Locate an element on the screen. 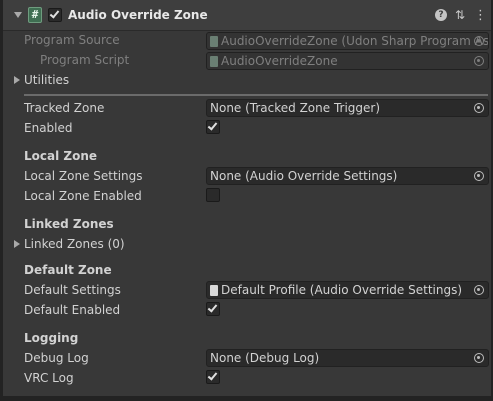 The image size is (493, 401). local-zone-heading: Local Zone is located at coordinates (61, 156).